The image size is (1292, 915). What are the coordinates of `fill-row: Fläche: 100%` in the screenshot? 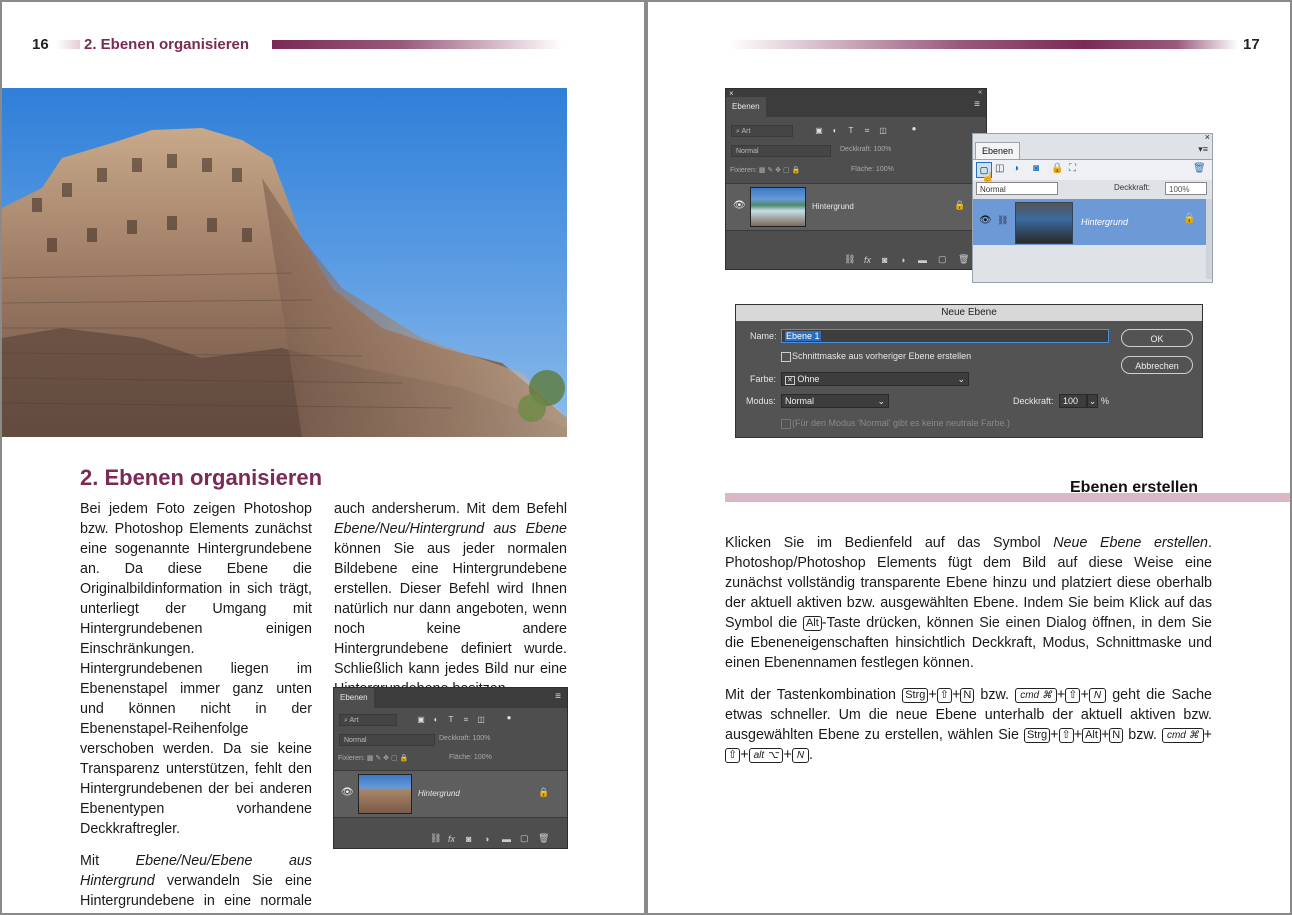 It's located at (916, 173).